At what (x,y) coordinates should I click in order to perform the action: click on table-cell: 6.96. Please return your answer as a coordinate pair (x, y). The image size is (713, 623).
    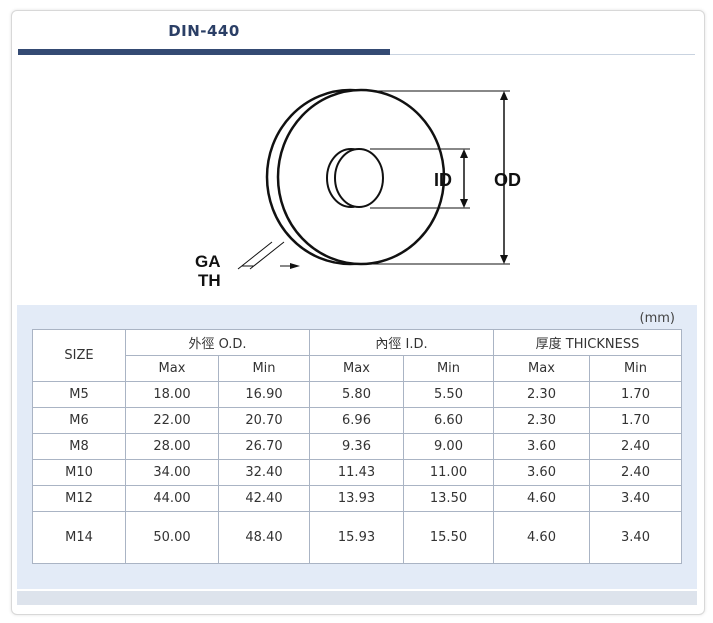
    Looking at the image, I should click on (356, 420).